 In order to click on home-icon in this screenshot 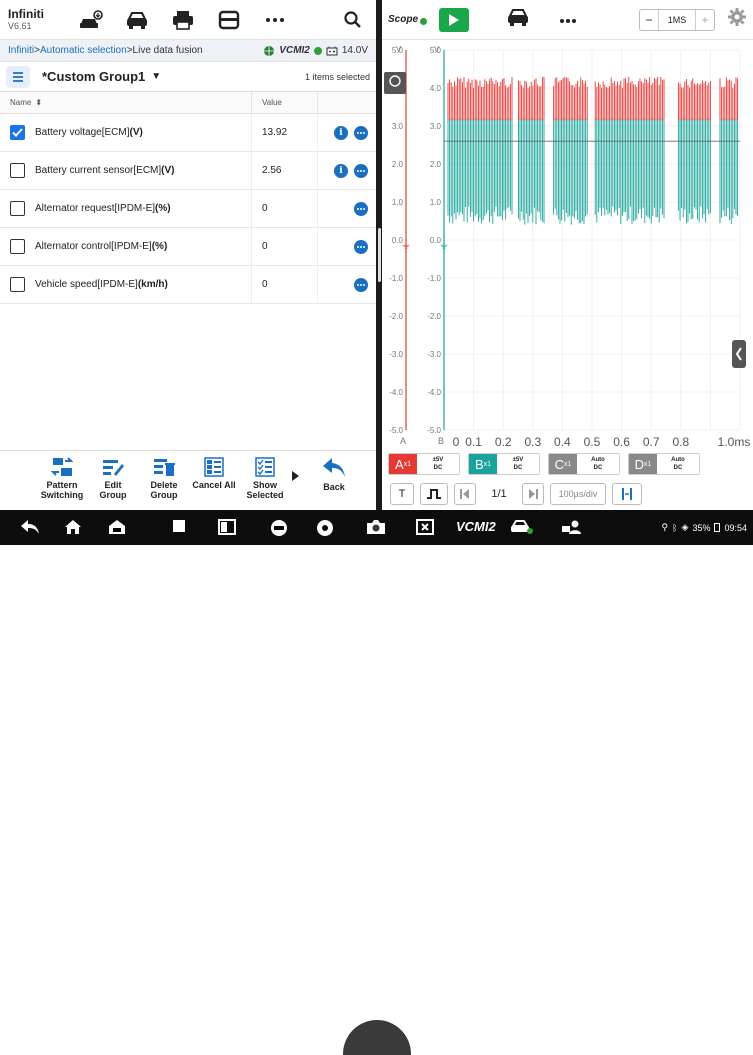, I will do `click(73, 527)`.